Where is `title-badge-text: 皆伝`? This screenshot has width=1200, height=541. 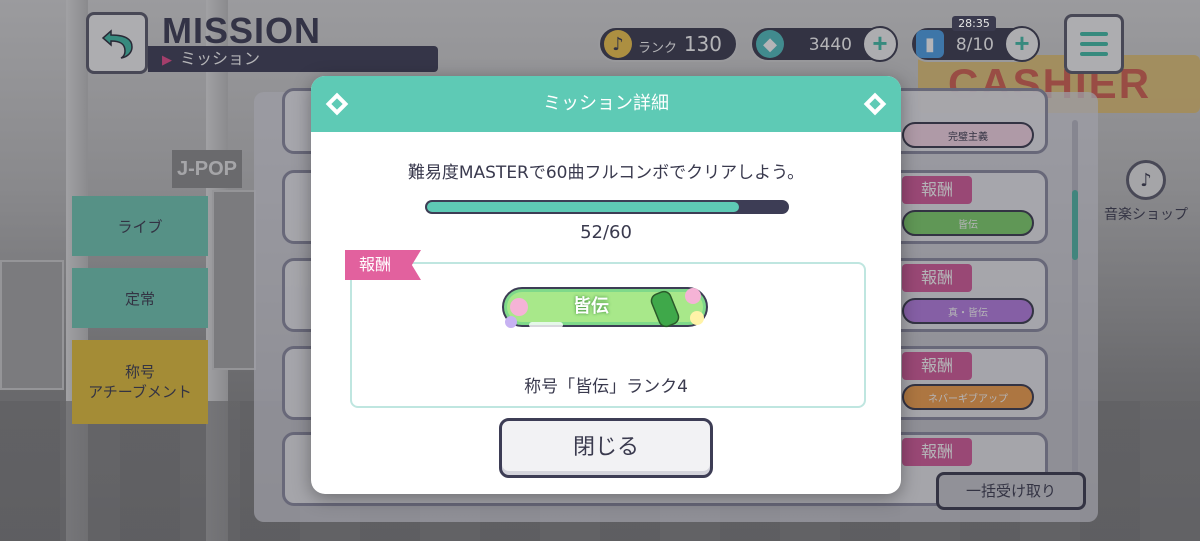
title-badge-text: 皆伝 is located at coordinates (591, 306).